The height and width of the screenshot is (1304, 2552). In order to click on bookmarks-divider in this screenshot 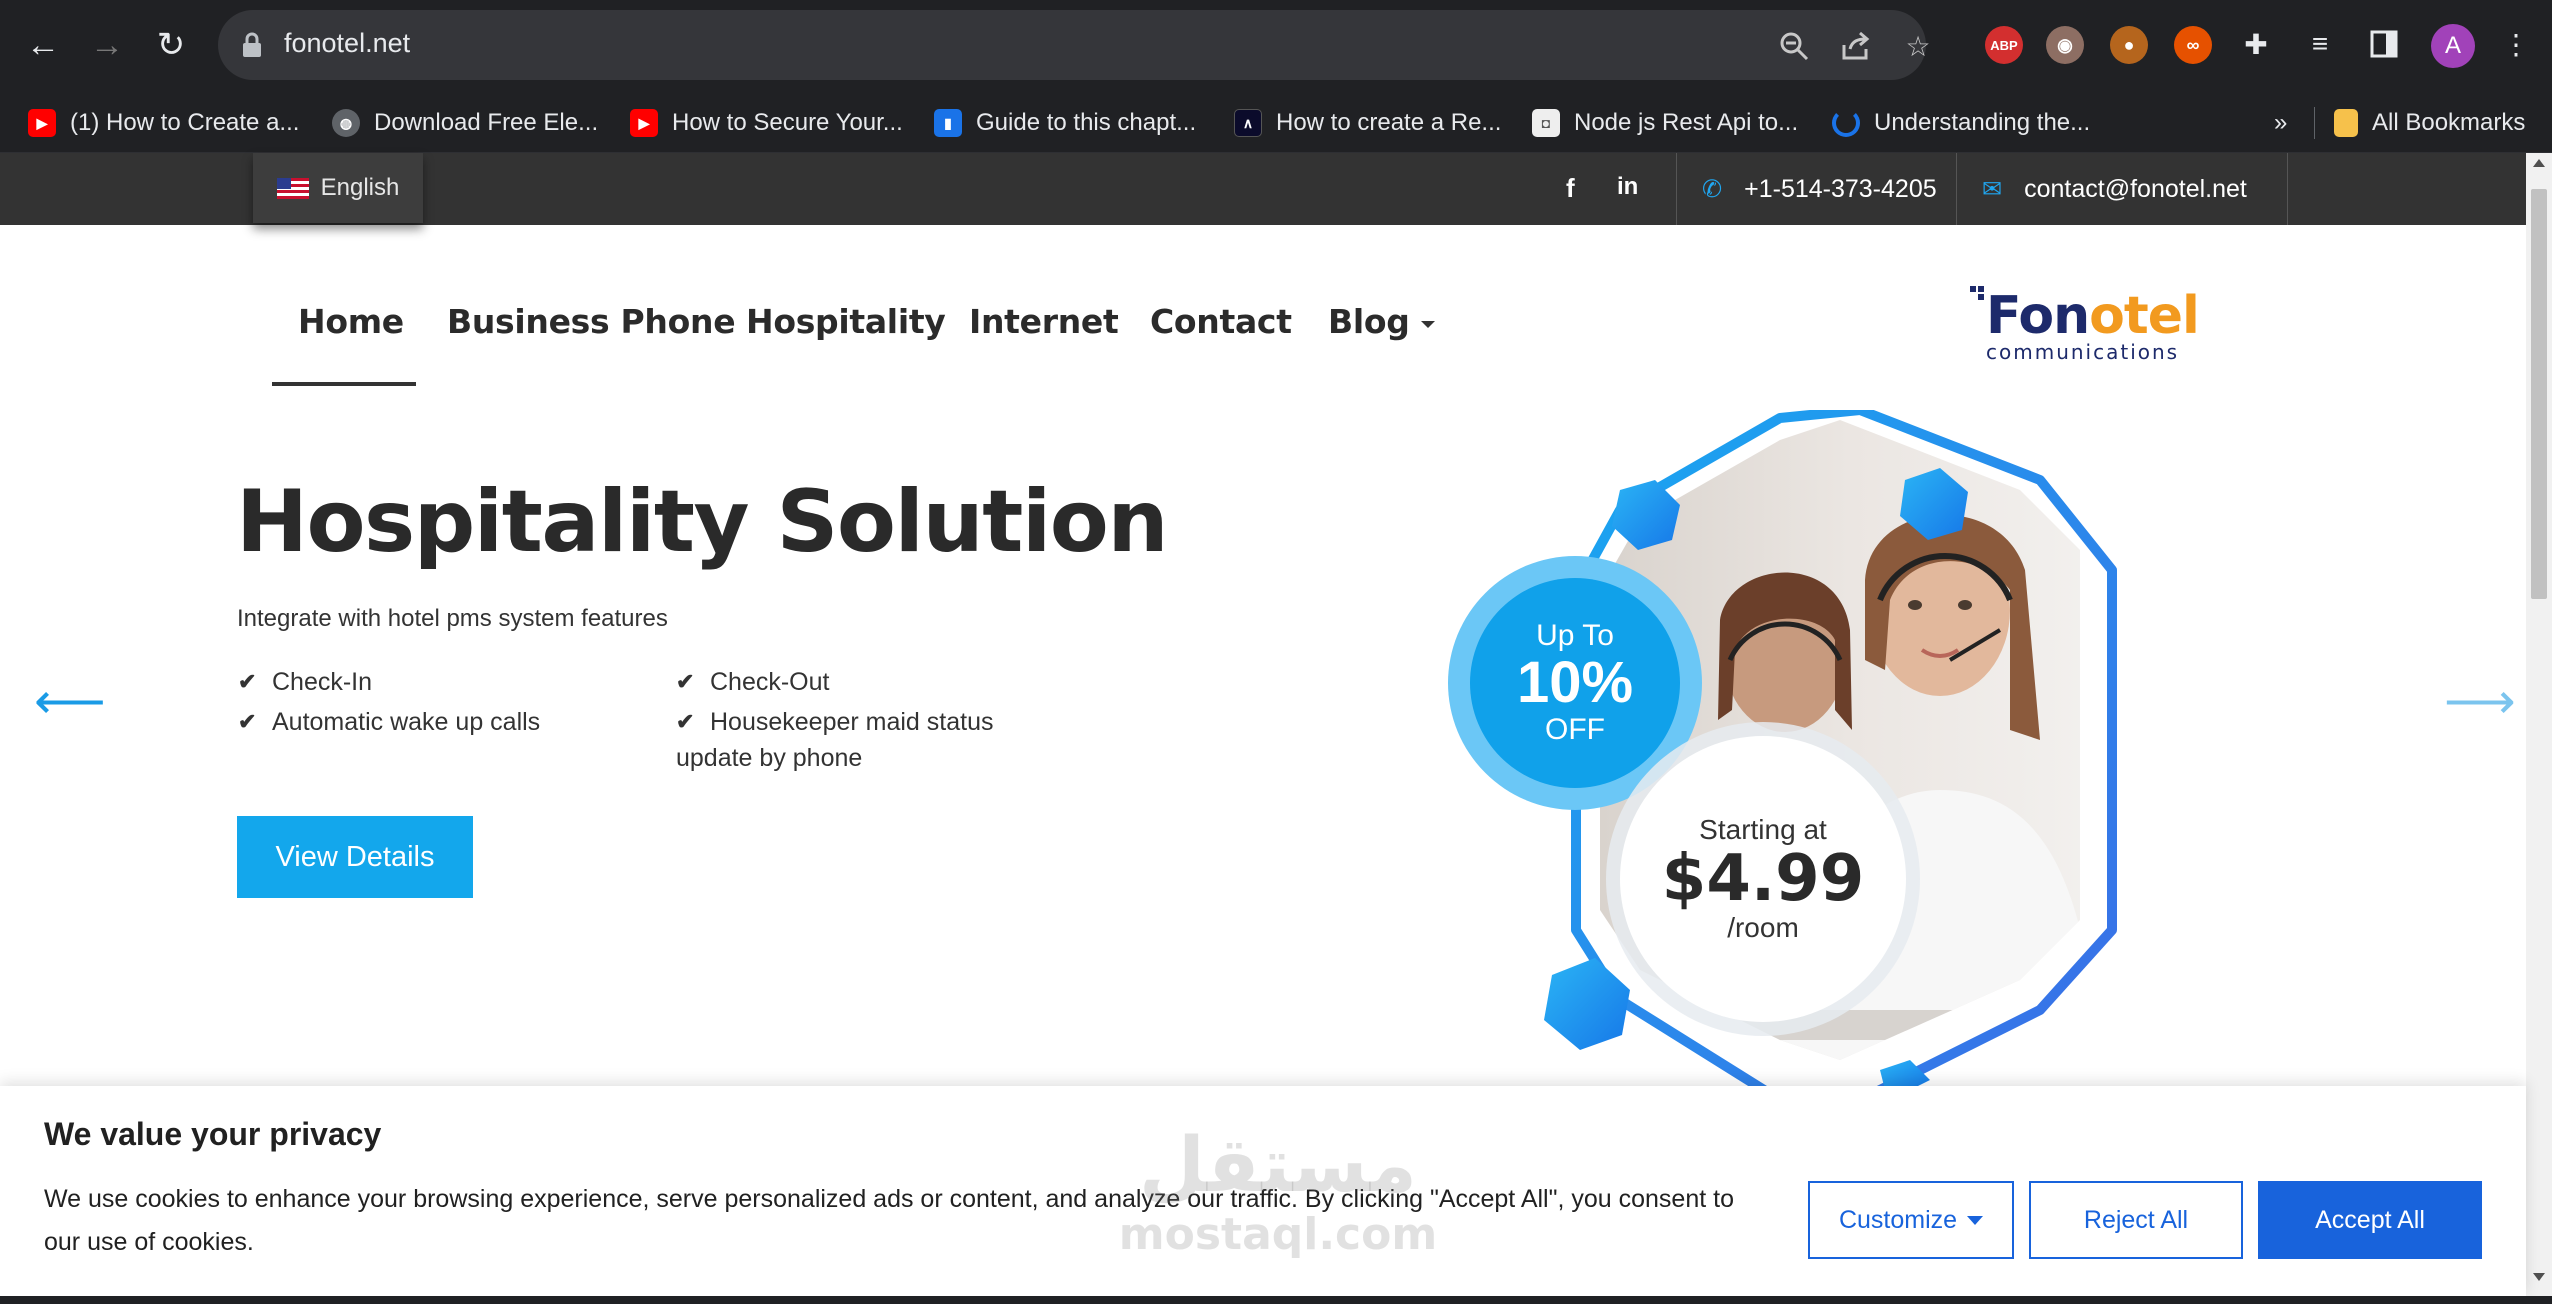, I will do `click(2314, 123)`.